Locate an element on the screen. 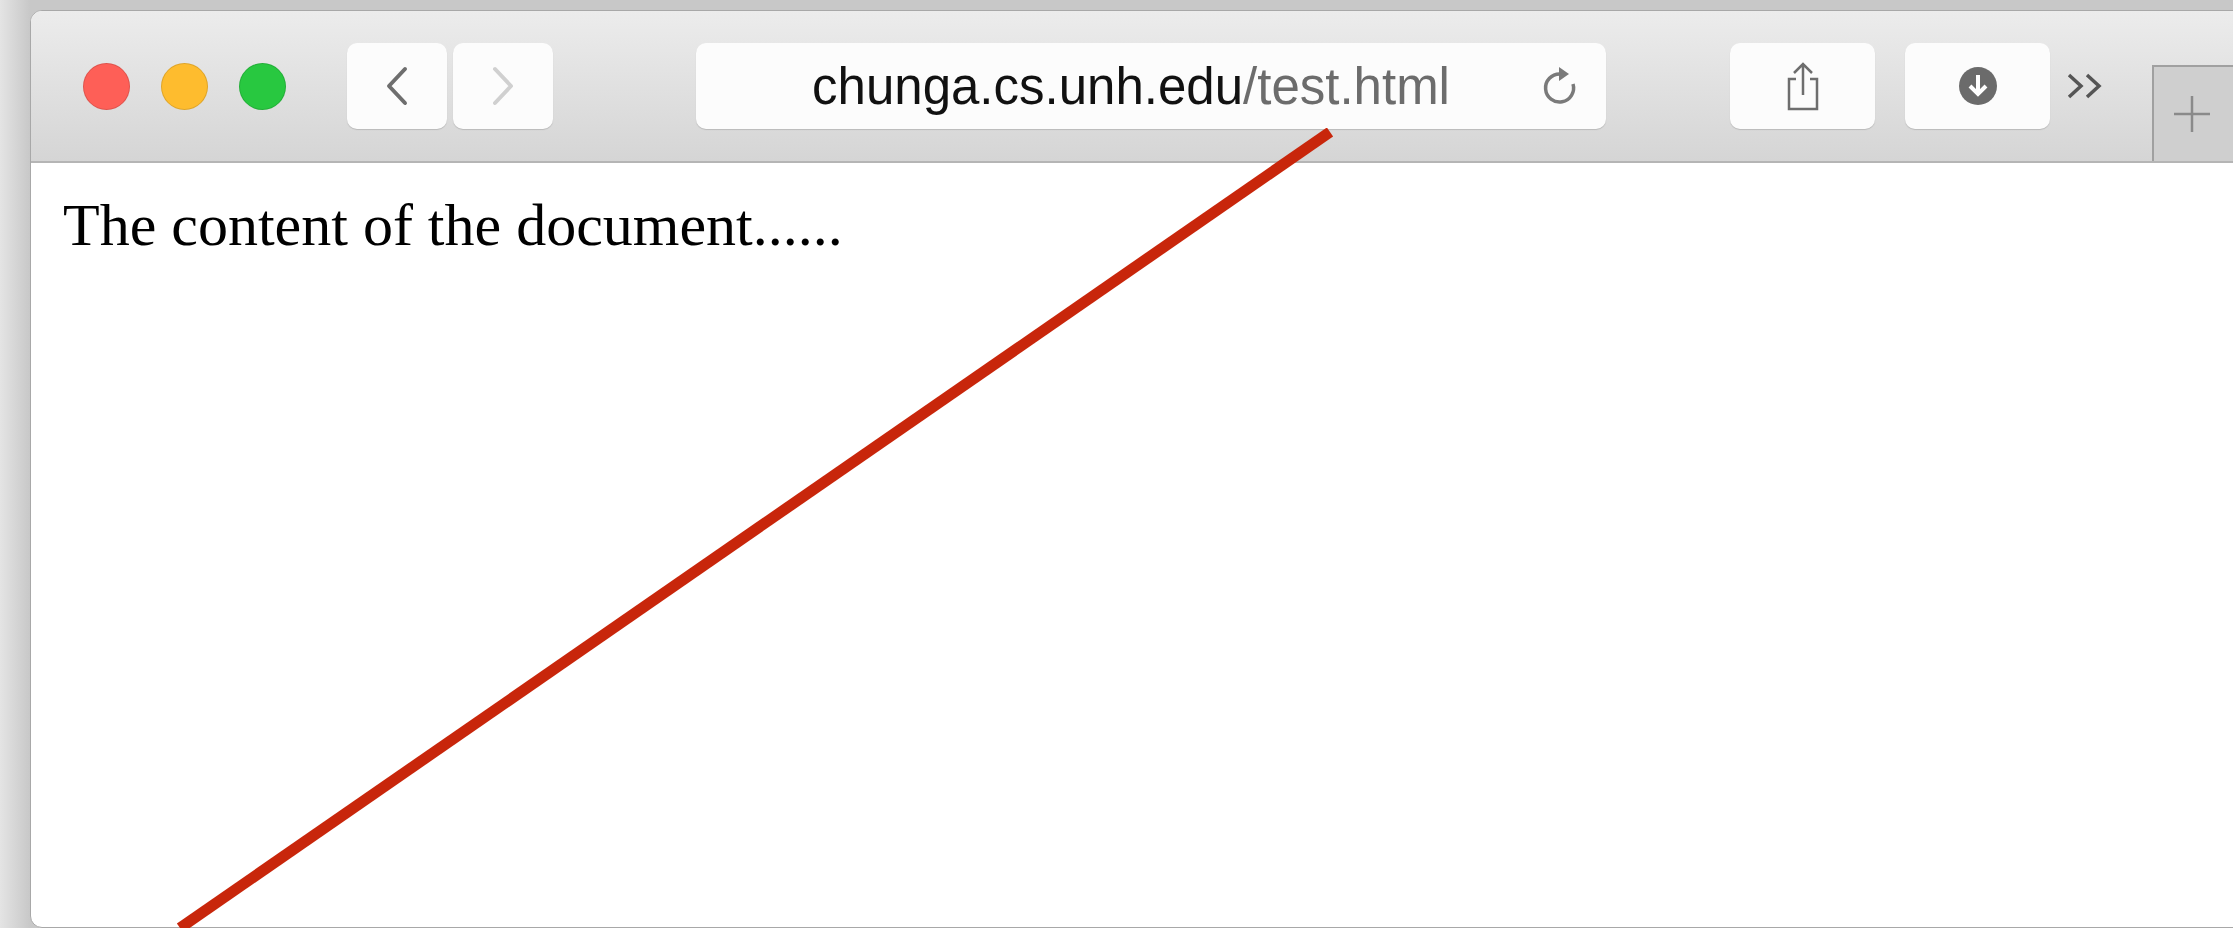  reload-icon is located at coordinates (1560, 86).